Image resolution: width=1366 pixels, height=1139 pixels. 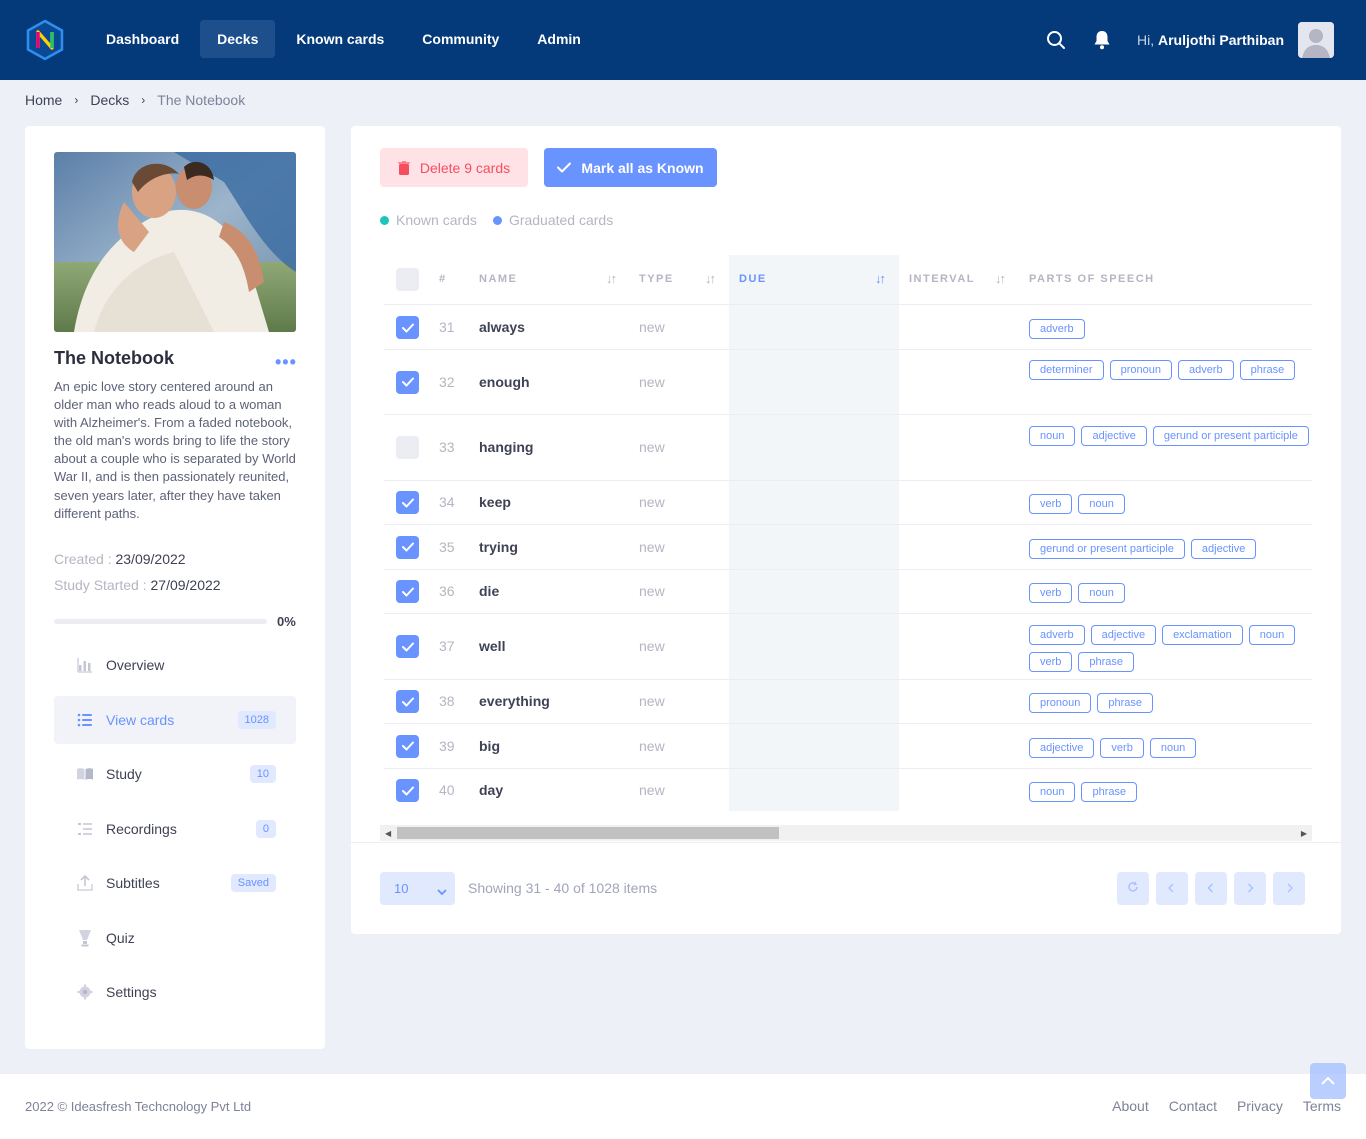 What do you see at coordinates (150, 559) in the screenshot?
I see `created-date: 23/09/2022` at bounding box center [150, 559].